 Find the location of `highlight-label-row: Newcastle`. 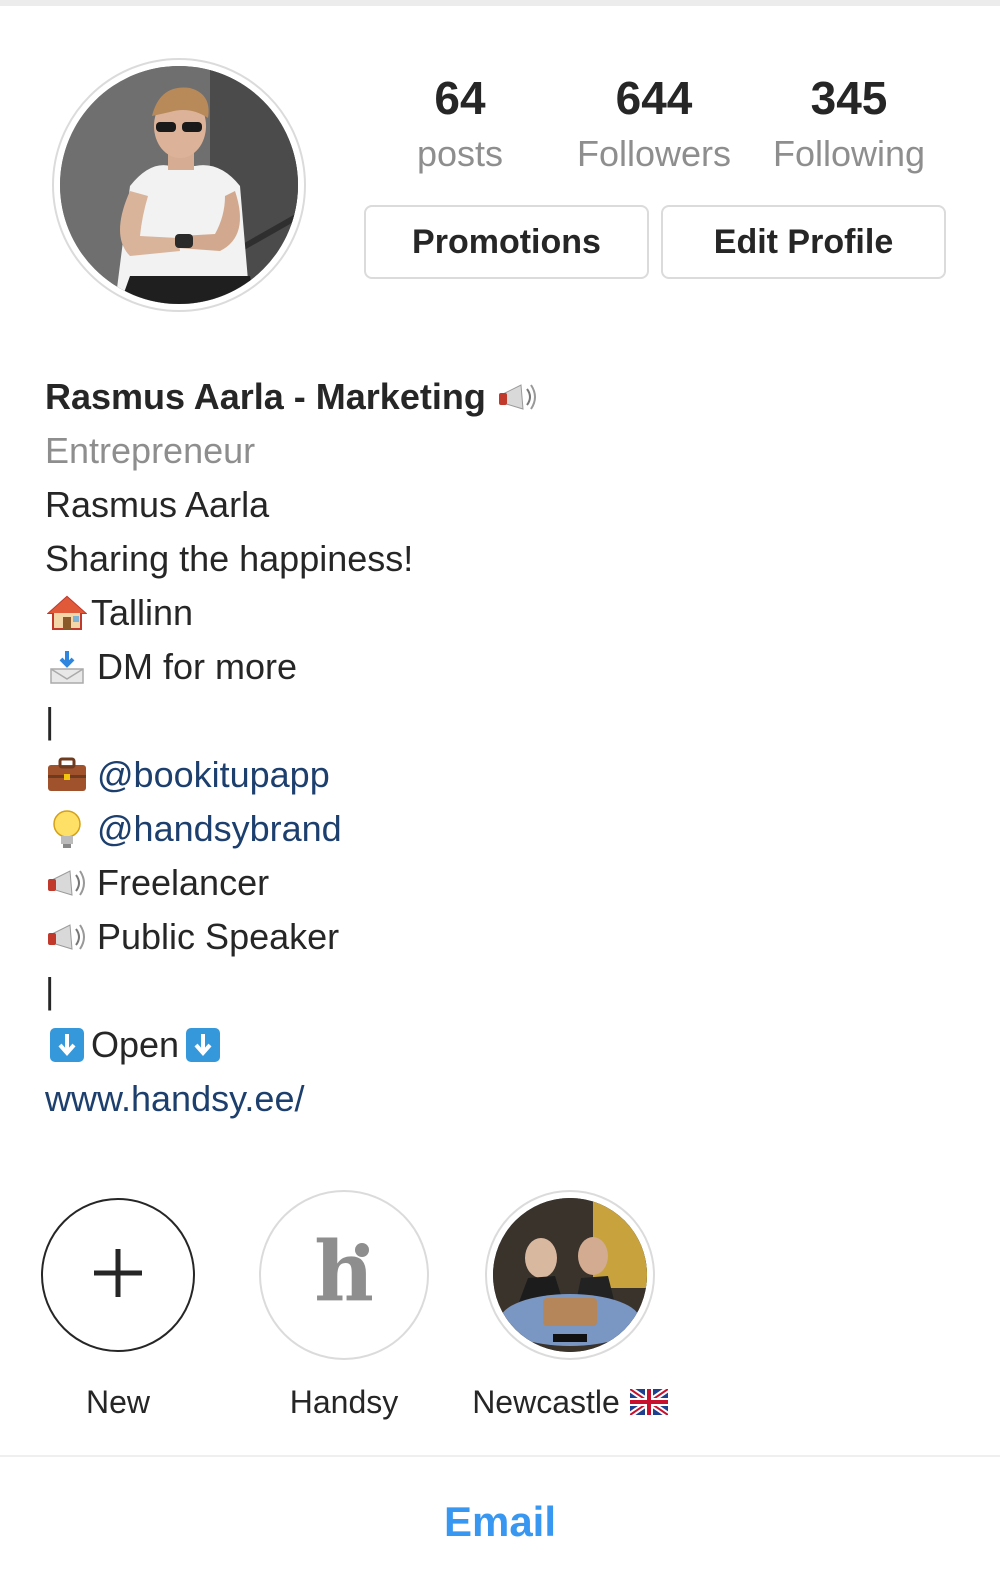

highlight-label-row: Newcastle is located at coordinates (570, 1402).